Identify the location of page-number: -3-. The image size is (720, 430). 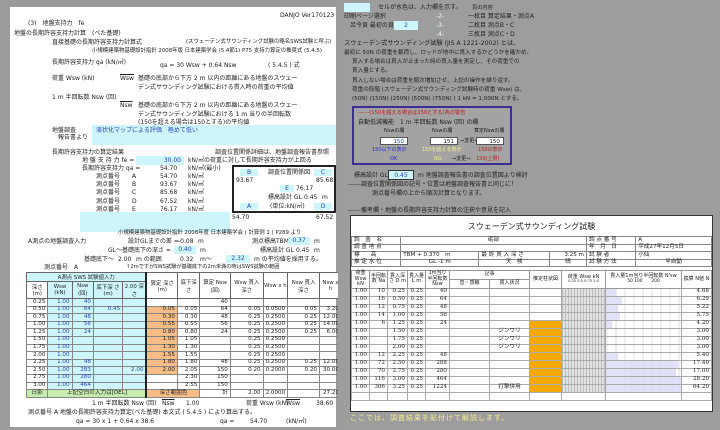
(440, 26).